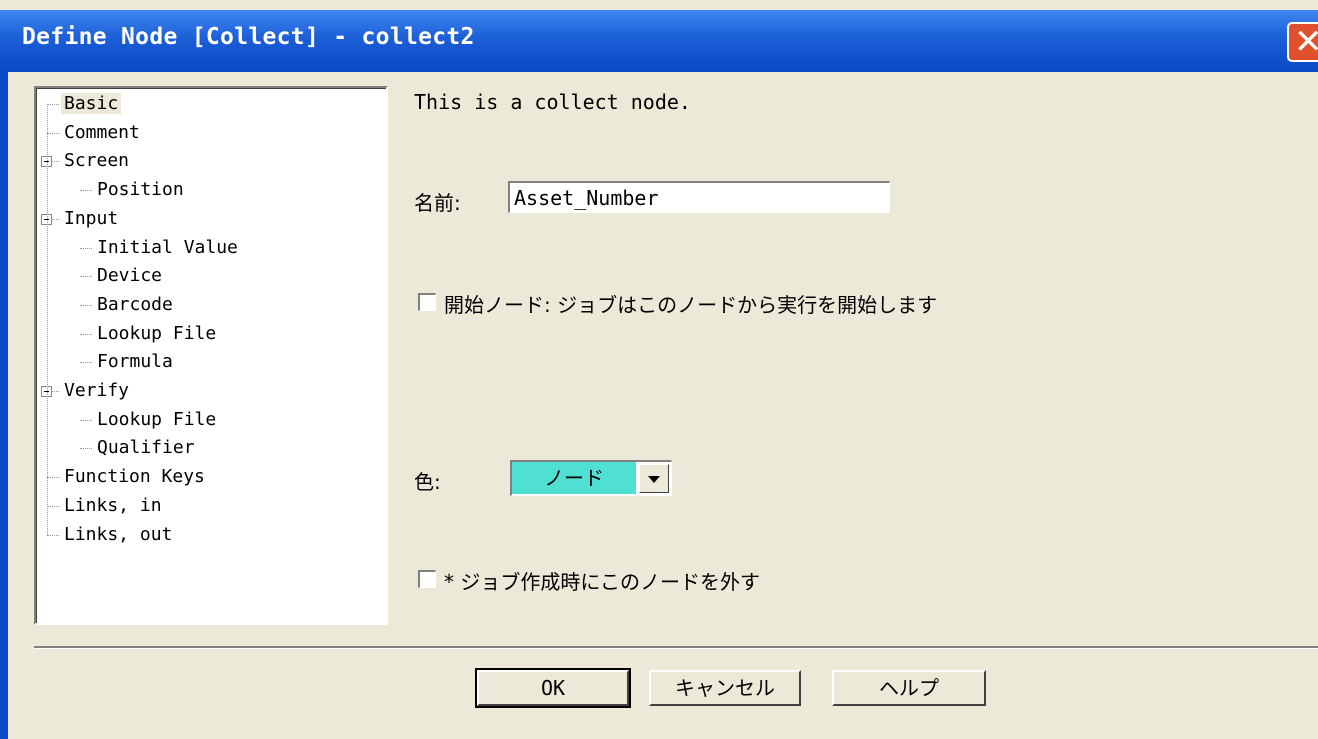 Image resolution: width=1318 pixels, height=739 pixels. I want to click on tree-item: Formula, so click(135, 362).